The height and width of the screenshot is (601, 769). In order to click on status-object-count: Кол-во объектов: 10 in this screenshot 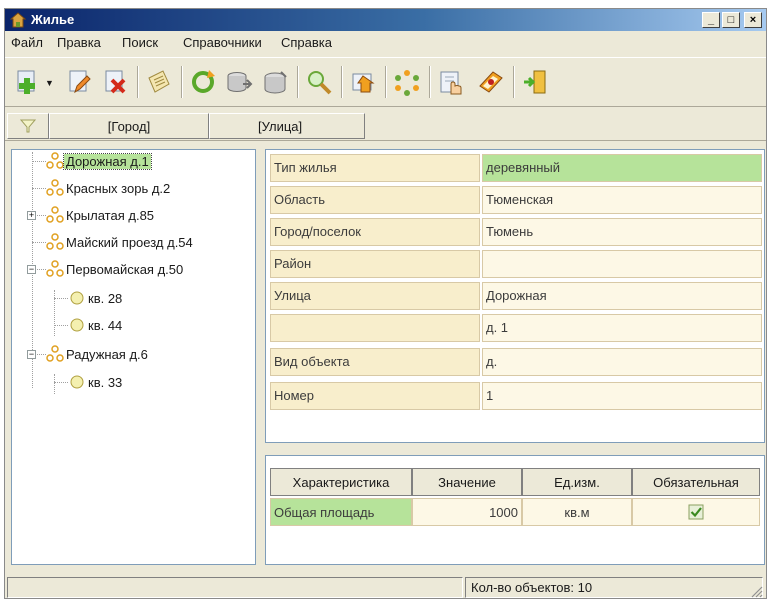, I will do `click(614, 587)`.